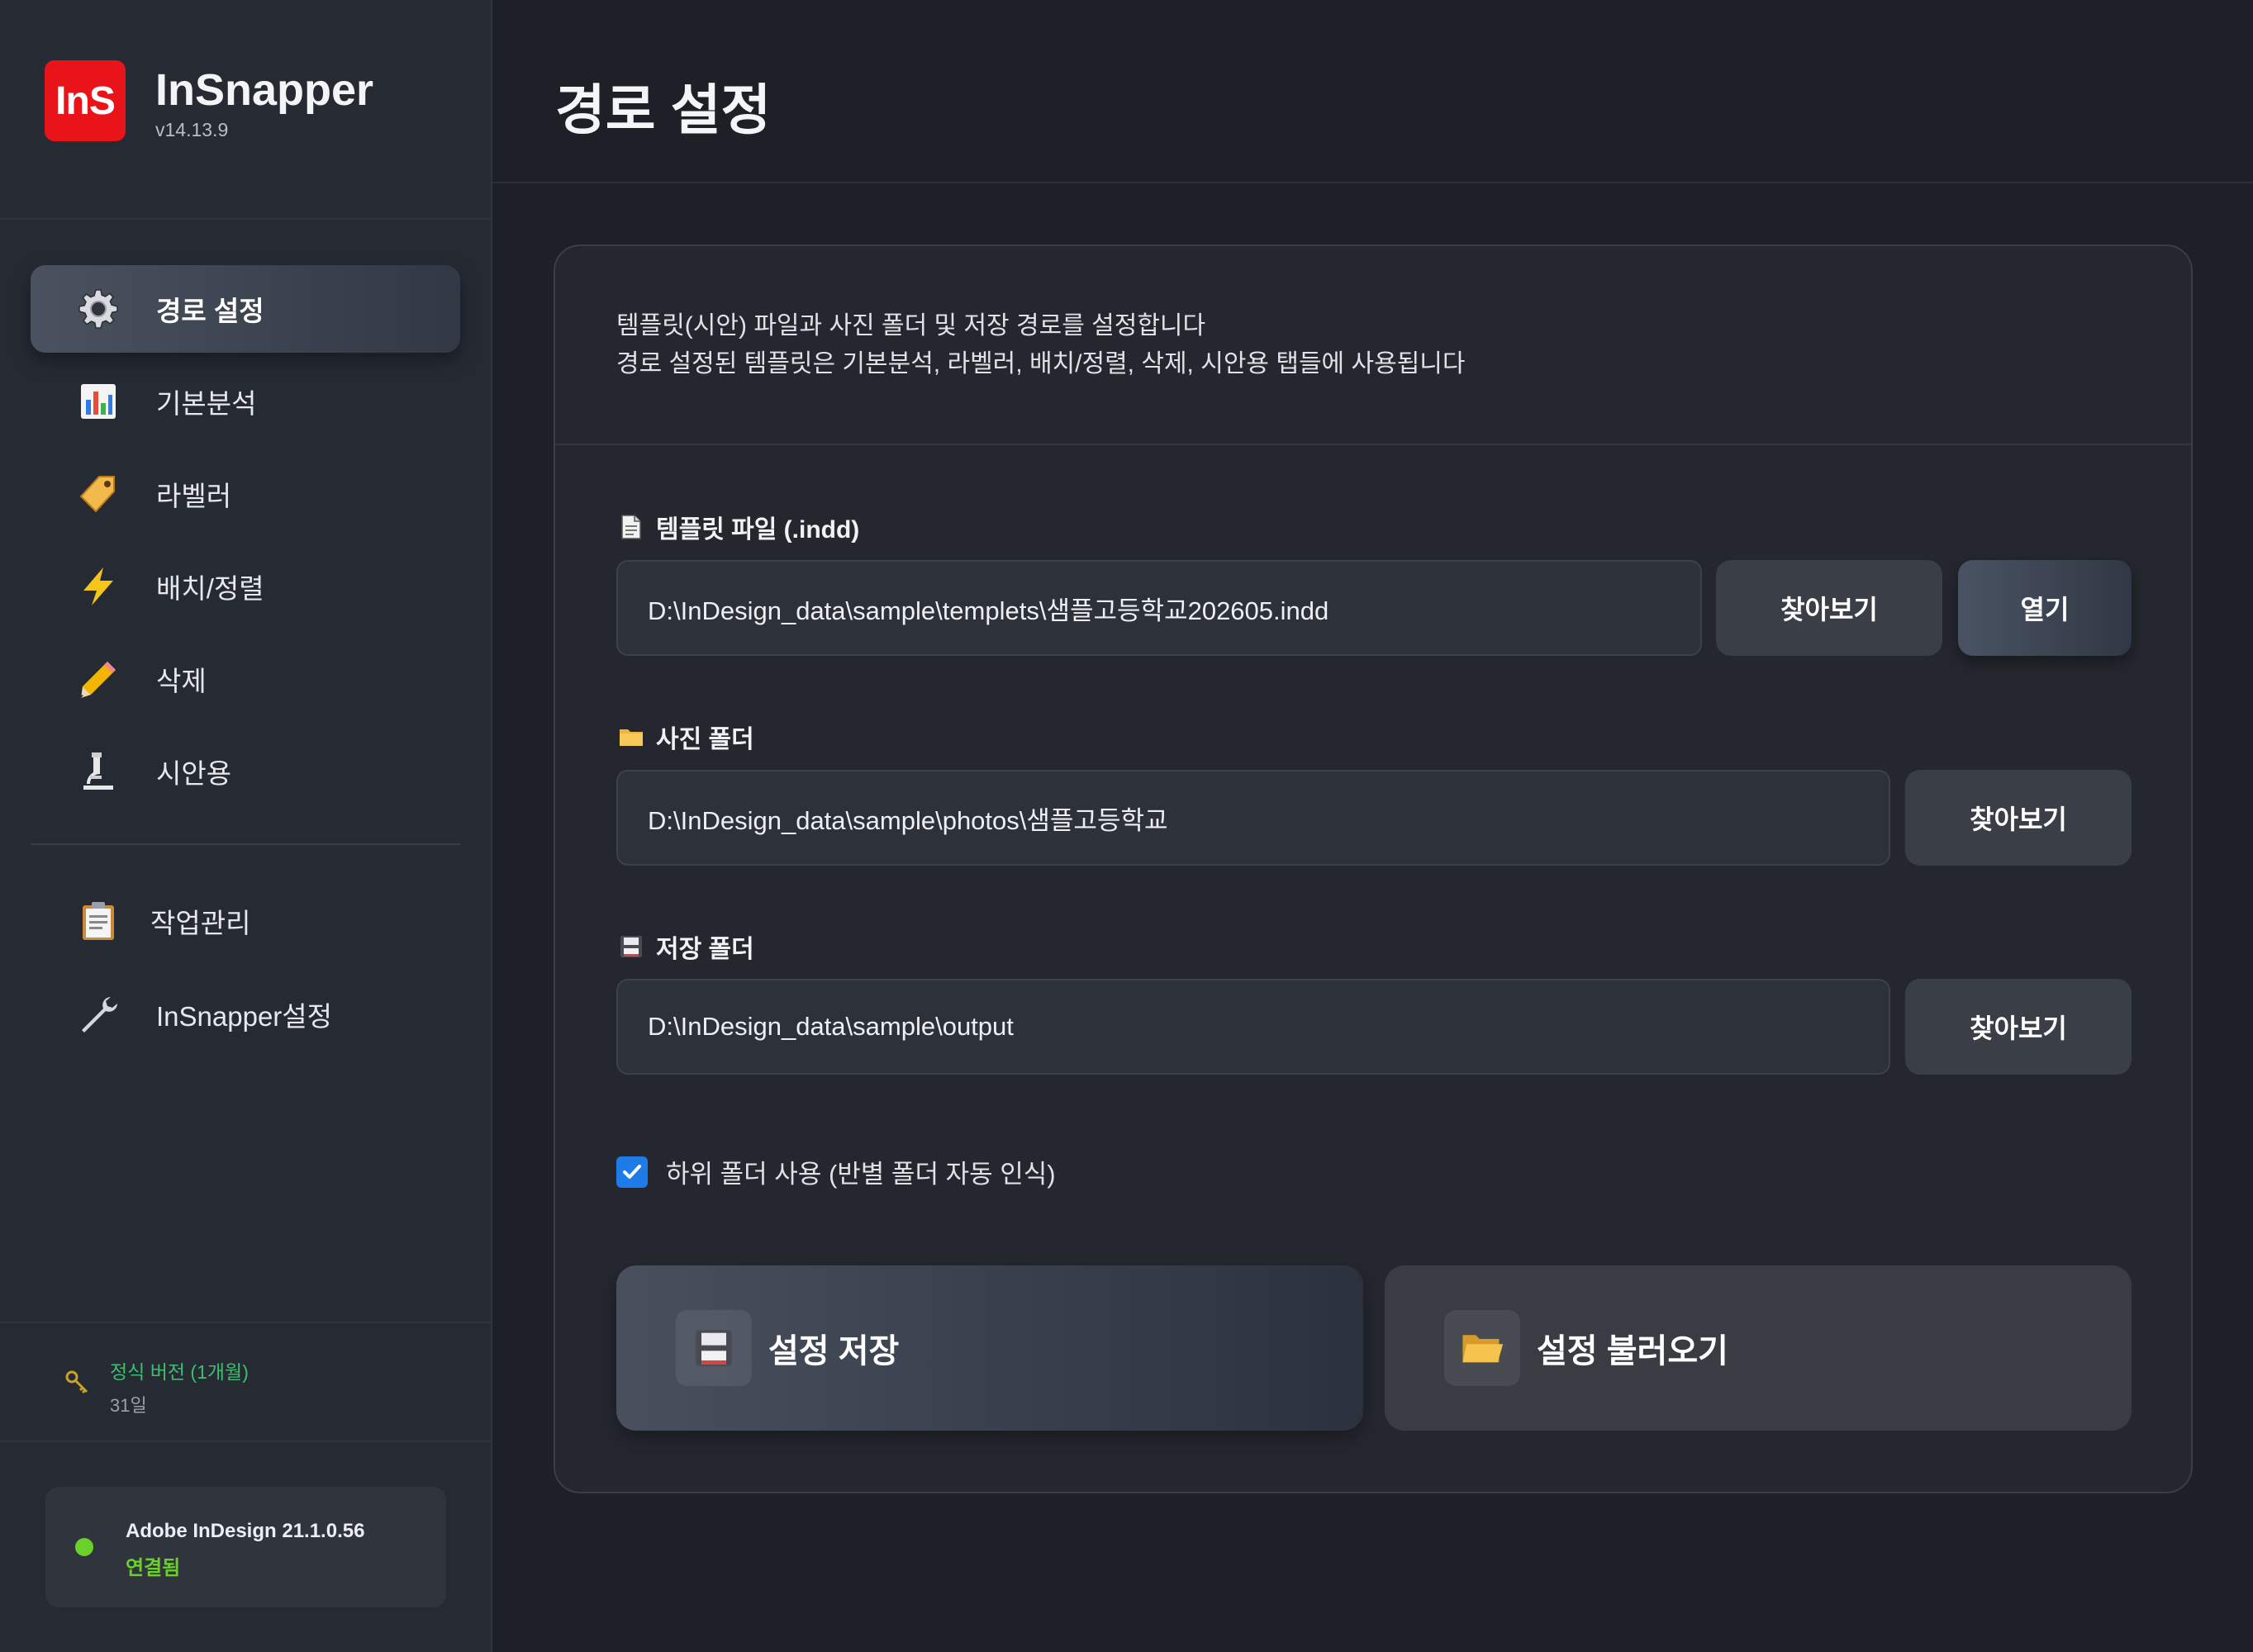 Image resolution: width=2253 pixels, height=1652 pixels. I want to click on save-settings-button: 설정 저장, so click(989, 1348).